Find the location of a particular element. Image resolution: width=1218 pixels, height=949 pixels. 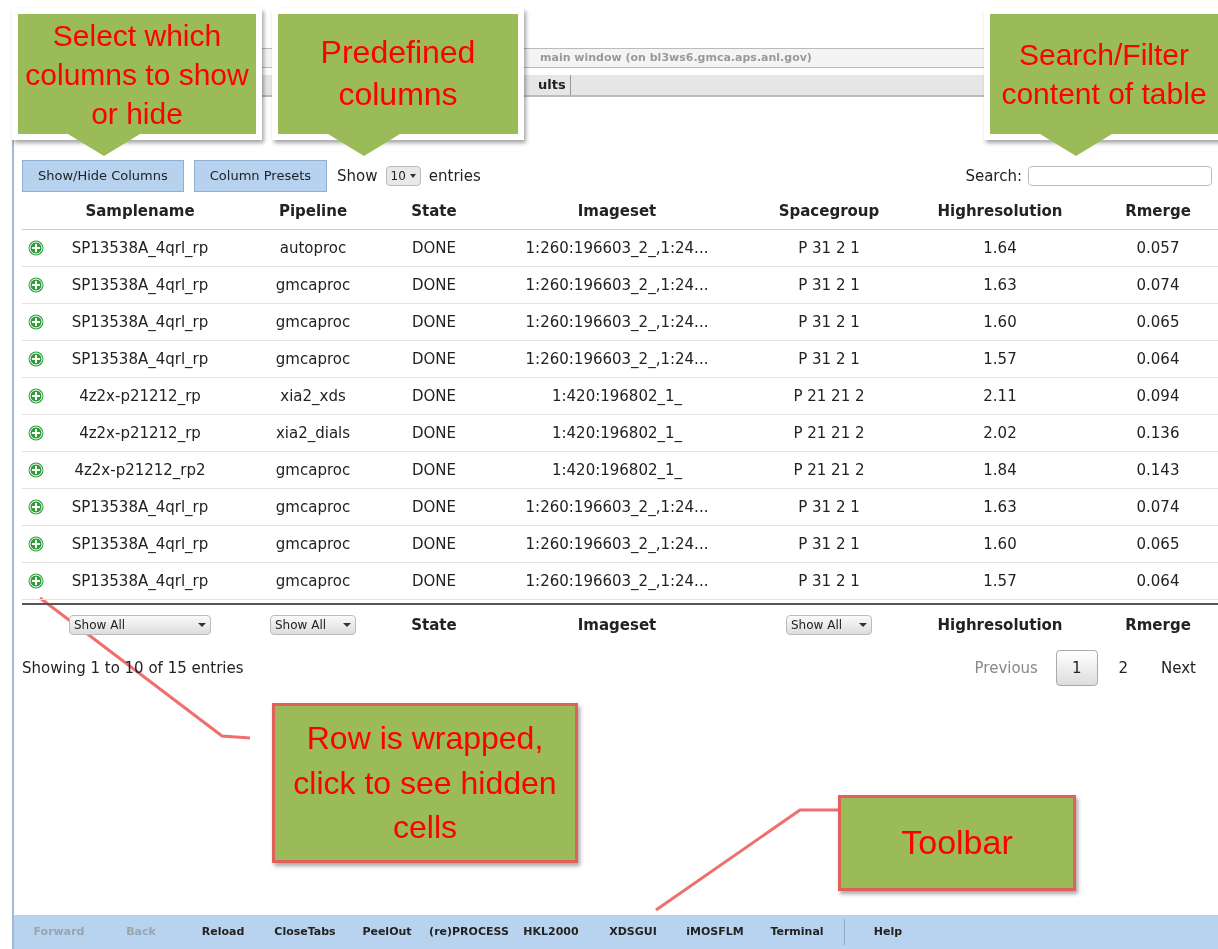

table-cell-text: 1.60 is located at coordinates (1000, 322).